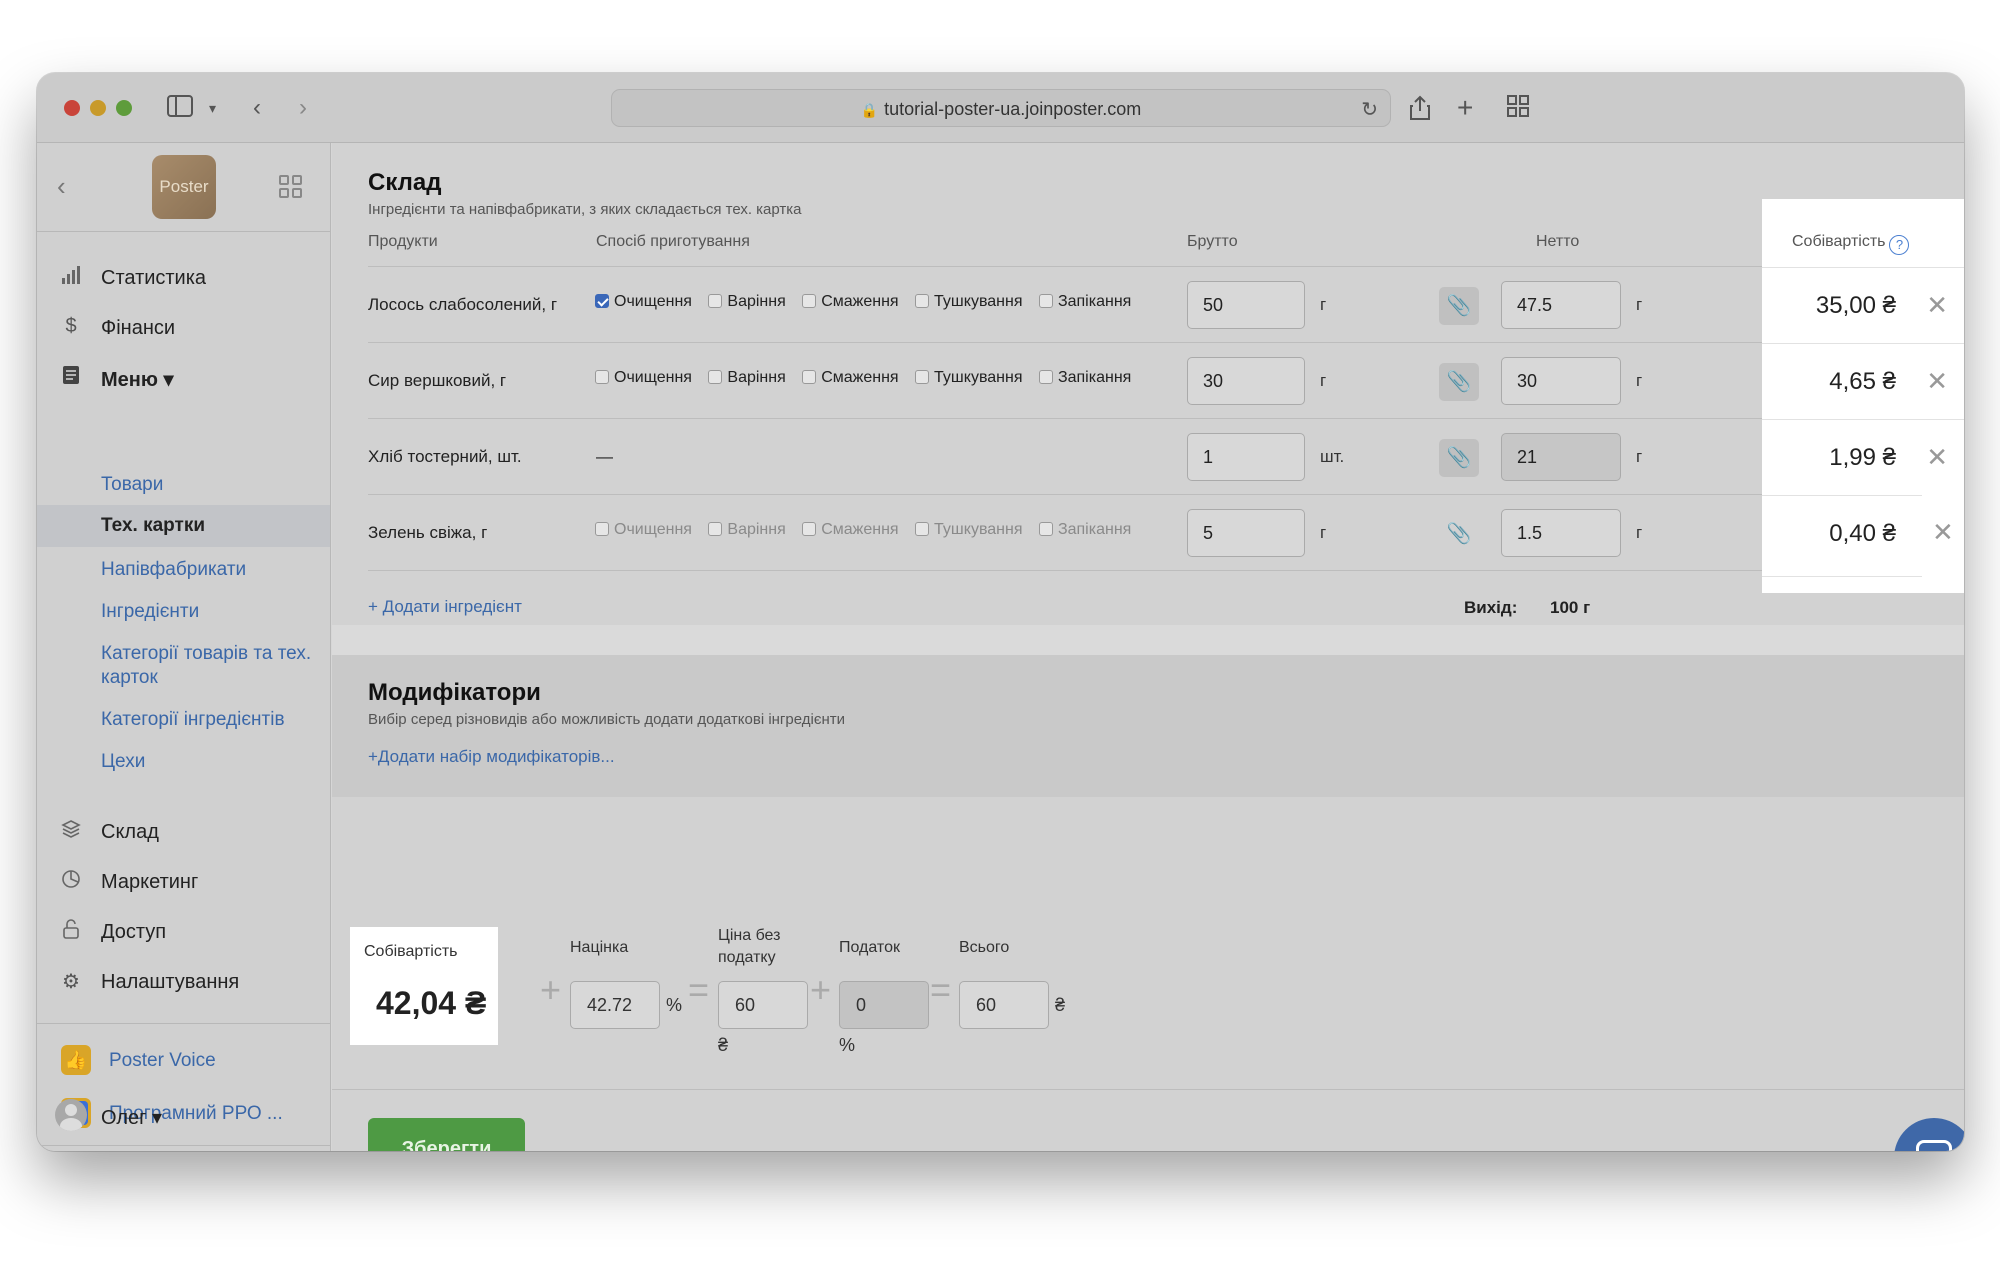  I want to click on netto-input: 30, so click(1561, 381).